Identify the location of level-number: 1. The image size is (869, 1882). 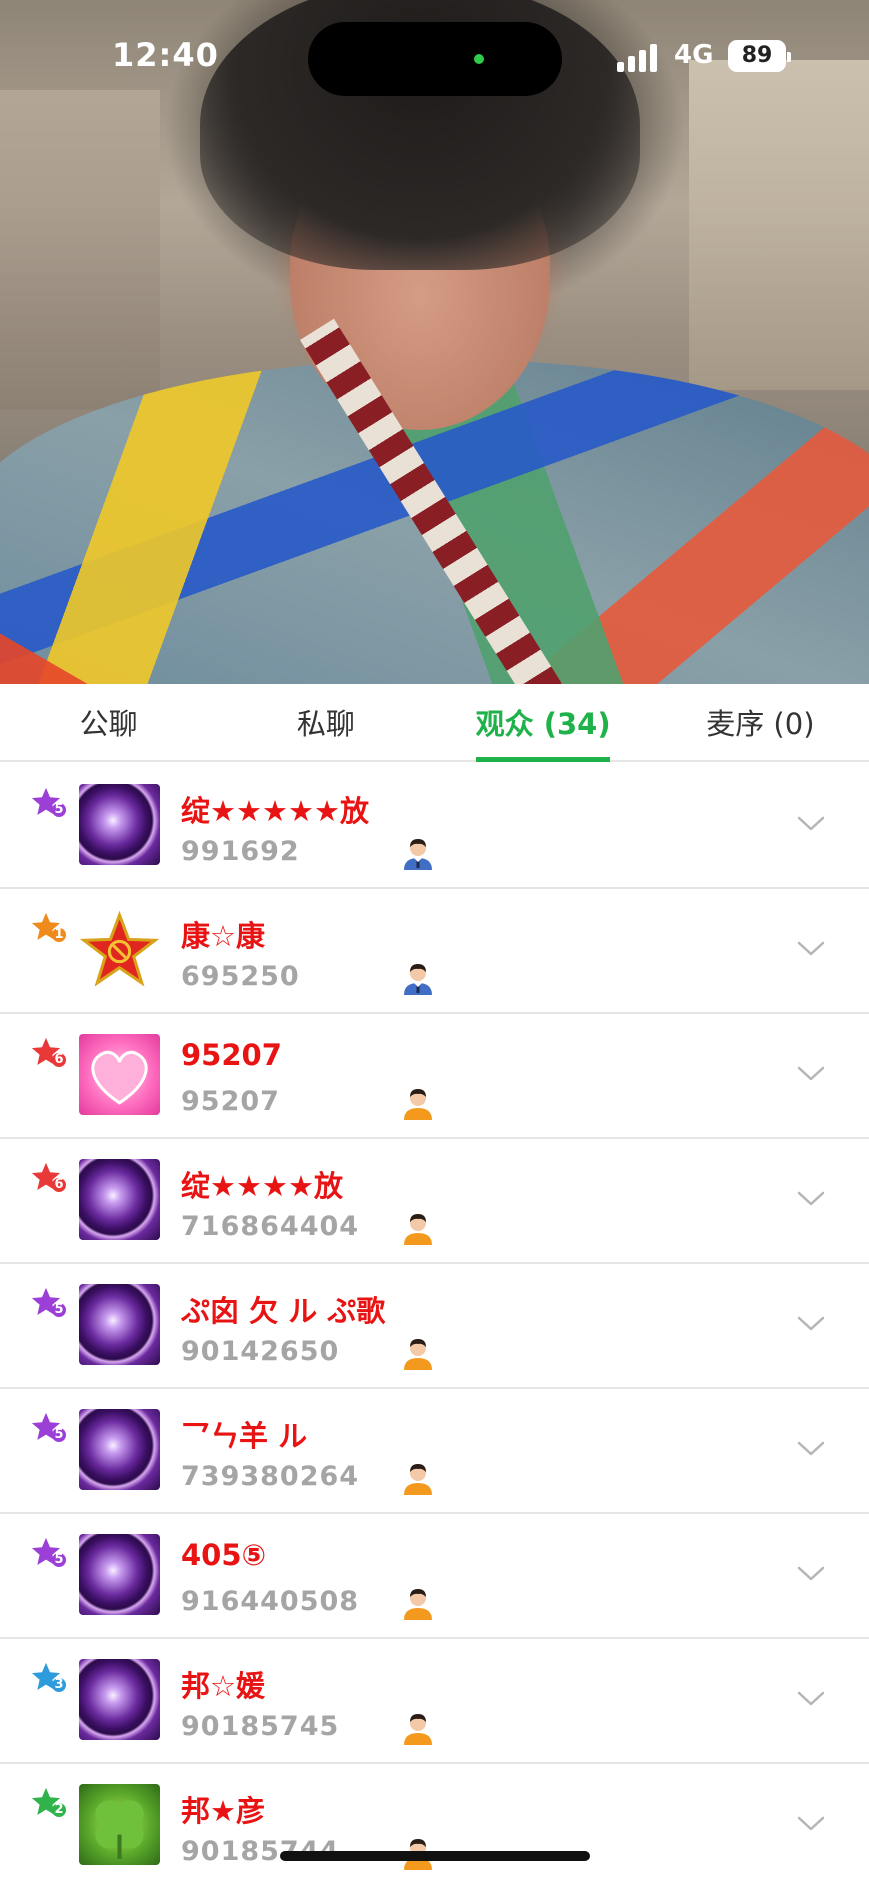
(59, 935).